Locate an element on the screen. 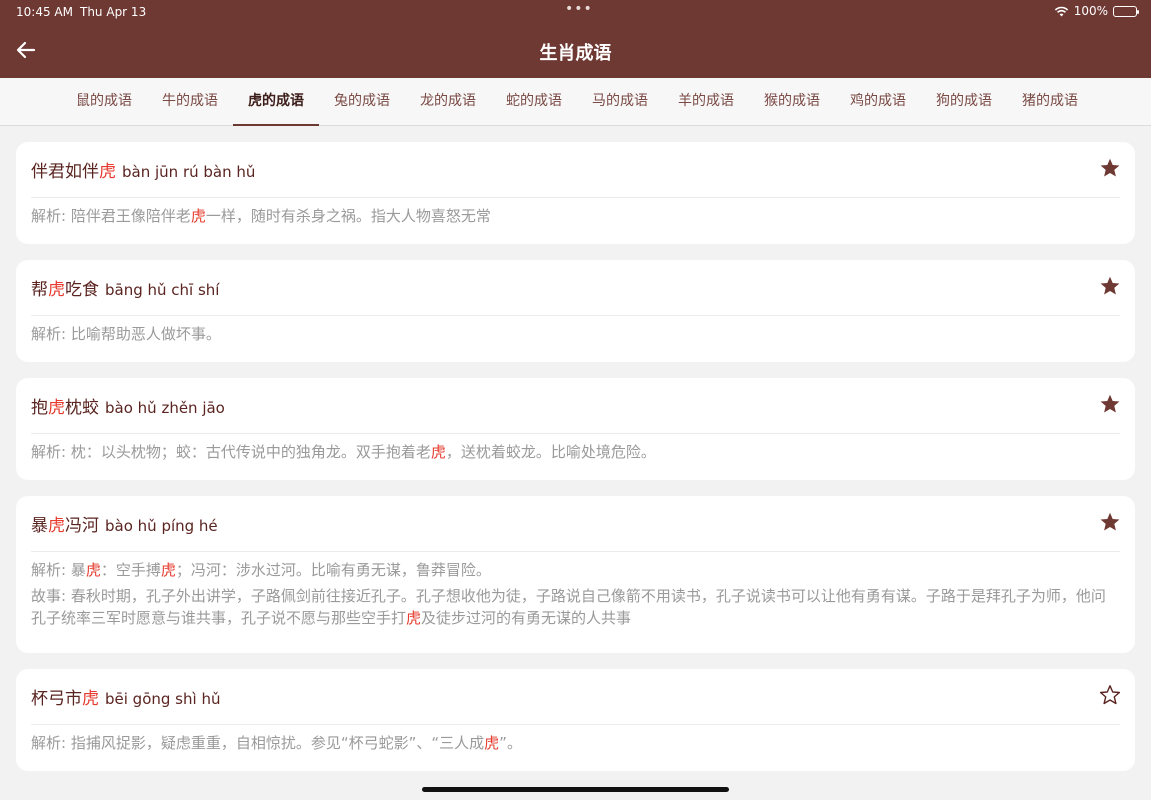  idiom-text: 暴虎冯河 is located at coordinates (65, 526).